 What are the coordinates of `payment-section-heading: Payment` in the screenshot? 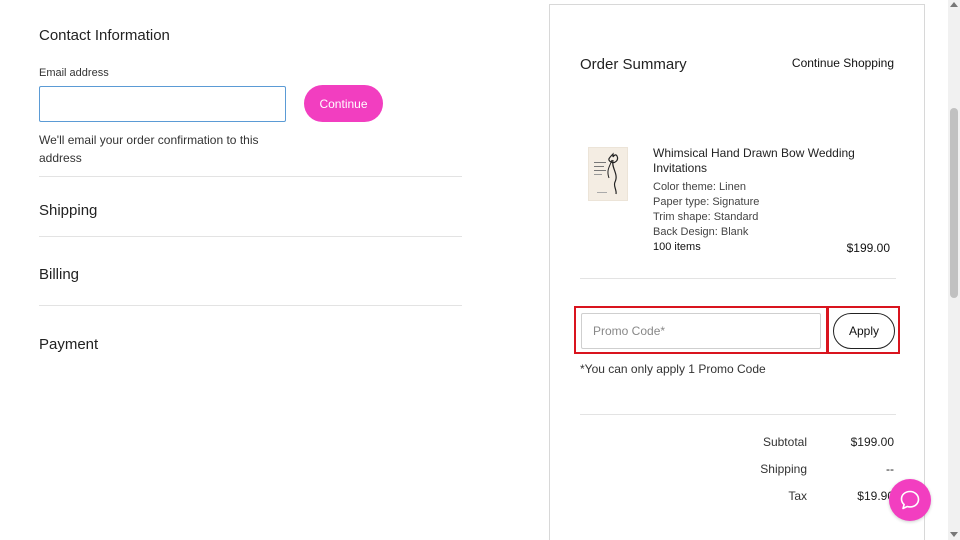 It's located at (68, 344).